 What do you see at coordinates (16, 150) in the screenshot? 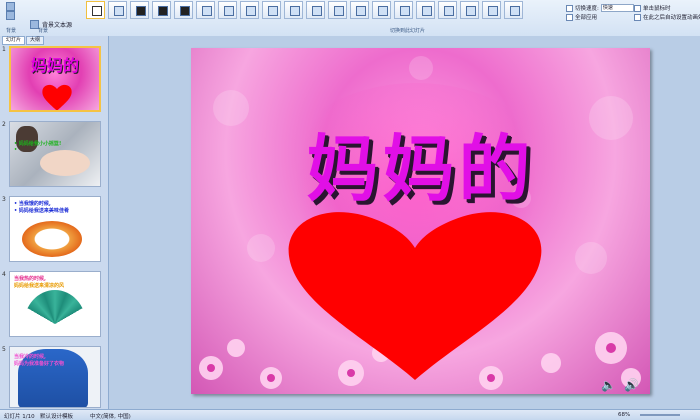
I see `thumb-text: •` at bounding box center [16, 150].